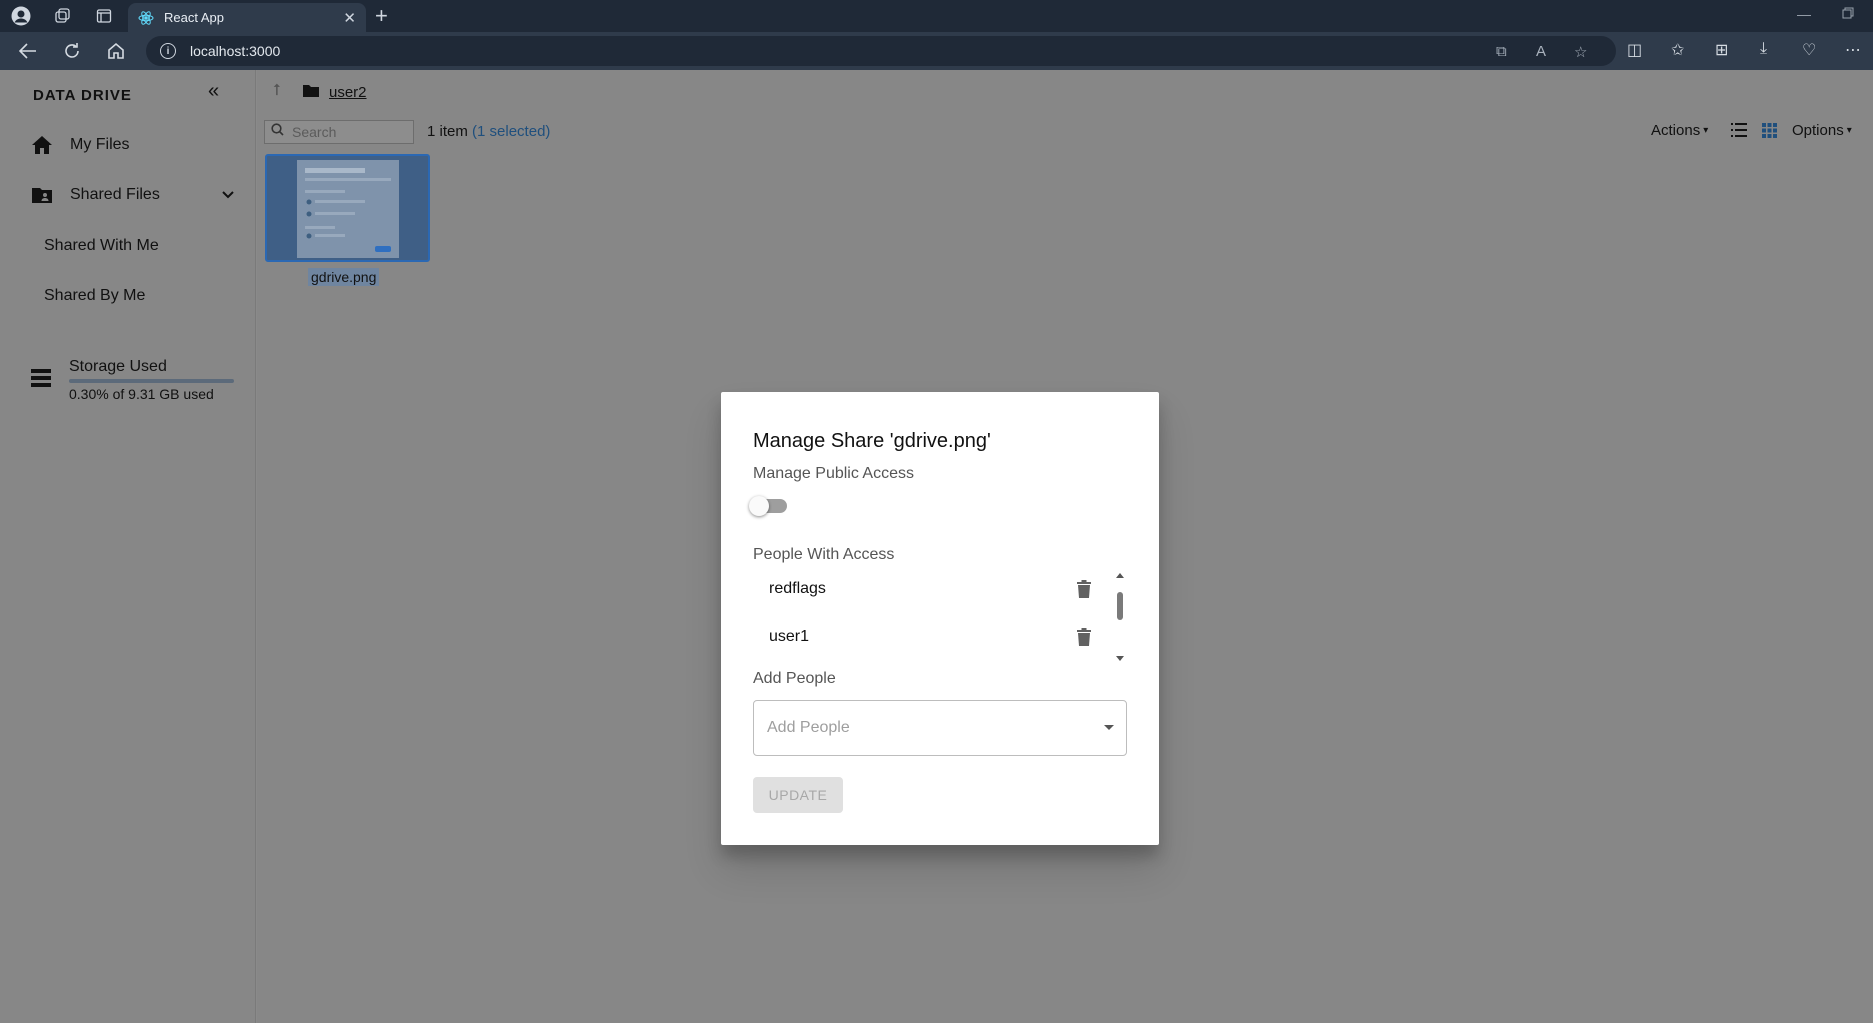 The width and height of the screenshot is (1873, 1023). Describe the element at coordinates (94, 296) in the screenshot. I see `sidebar-item-shared-by-me: Shared By Me` at that location.